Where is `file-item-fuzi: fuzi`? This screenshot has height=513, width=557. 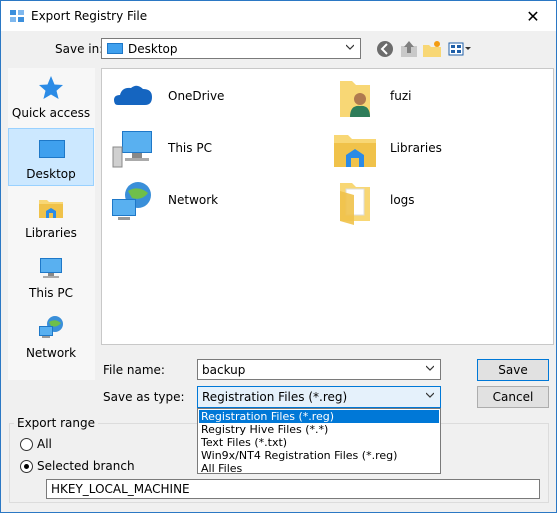
file-item-fuzi: fuzi is located at coordinates (432, 98).